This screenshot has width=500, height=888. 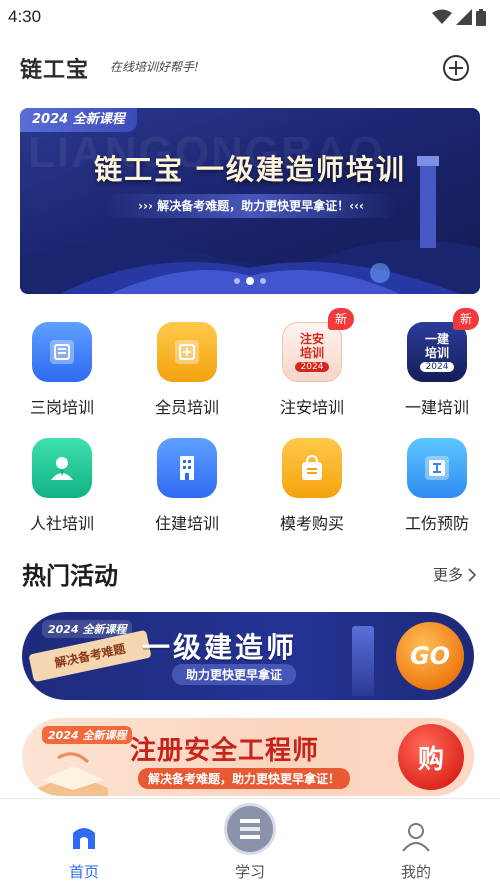 What do you see at coordinates (83, 872) in the screenshot?
I see `nav-label: 首页` at bounding box center [83, 872].